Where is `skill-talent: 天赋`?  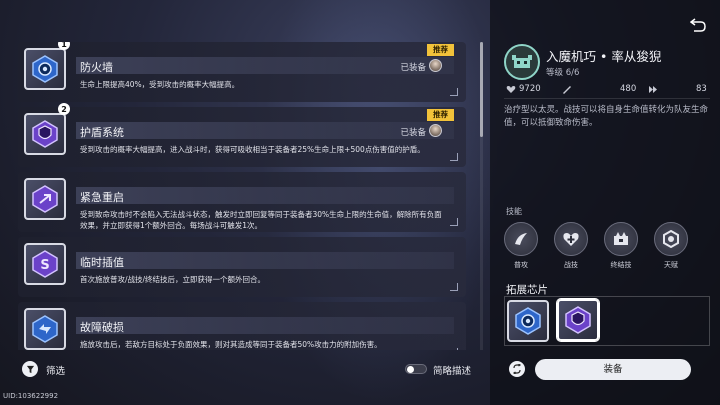
skill-talent: 天赋 is located at coordinates (671, 246).